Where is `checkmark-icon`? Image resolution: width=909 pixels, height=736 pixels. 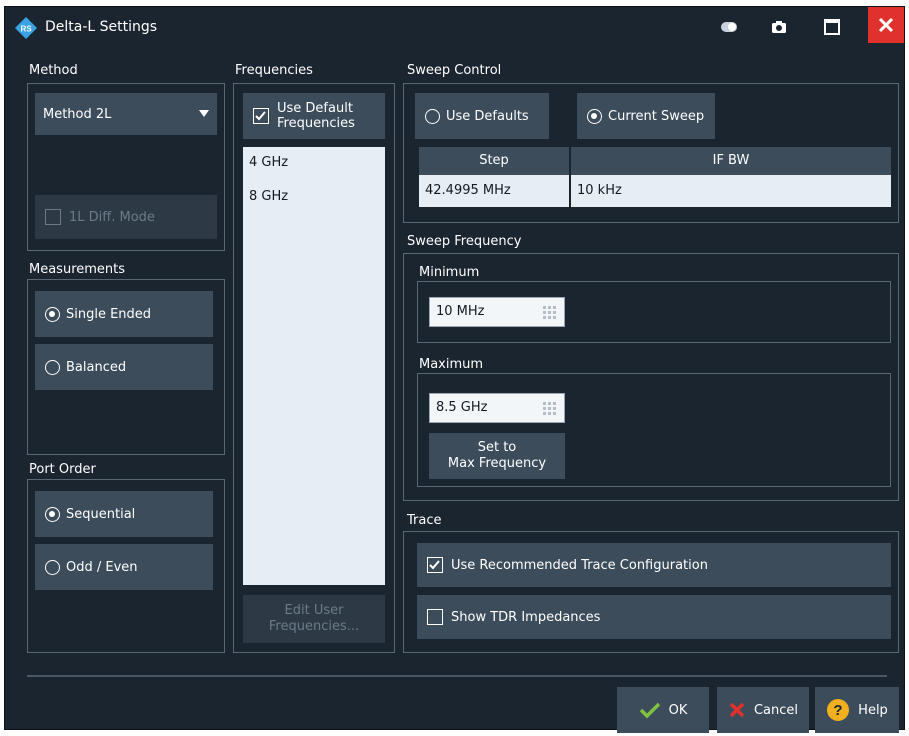
checkmark-icon is located at coordinates (649, 710).